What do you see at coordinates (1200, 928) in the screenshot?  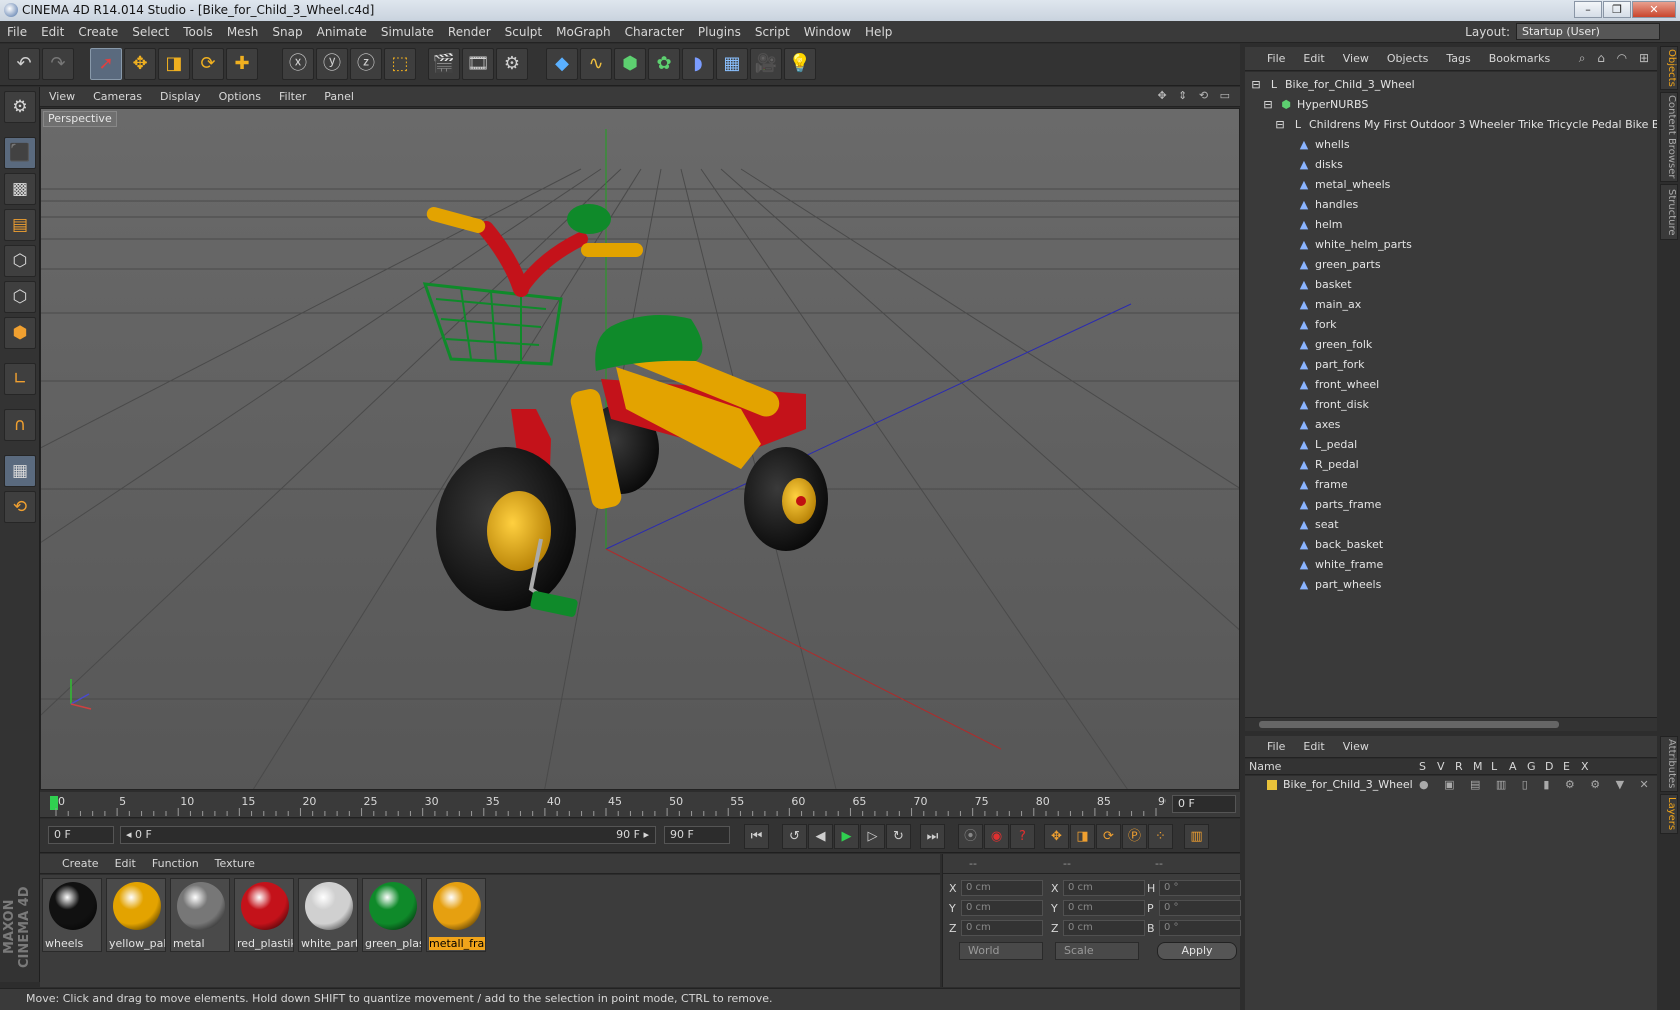 I see `rot-b-field: 0 °` at bounding box center [1200, 928].